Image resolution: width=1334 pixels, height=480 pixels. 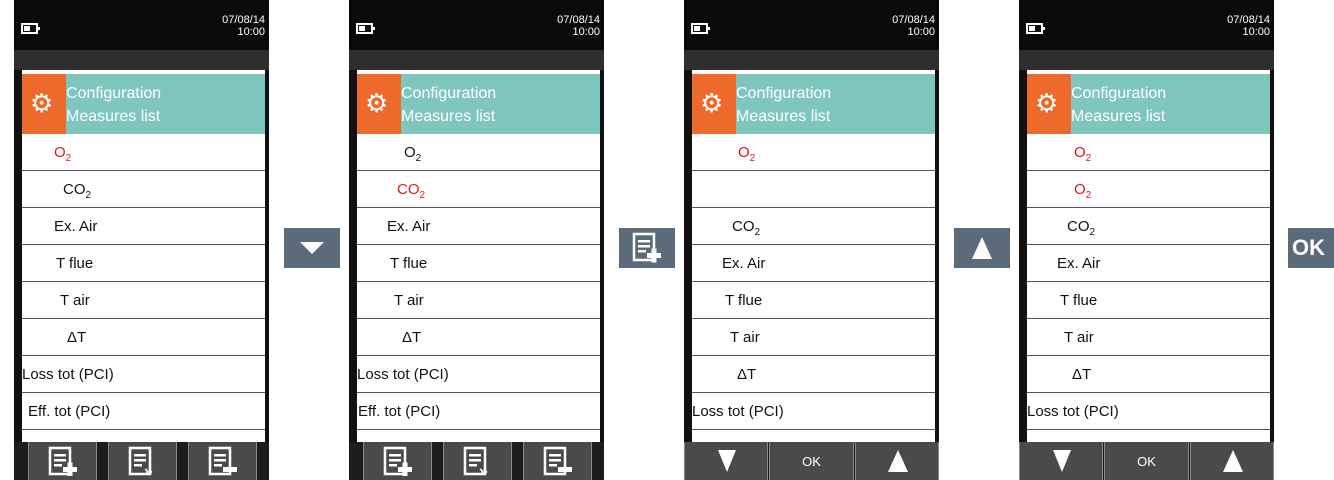 What do you see at coordinates (1308, 247) in the screenshot?
I see `ok-step-label: OK` at bounding box center [1308, 247].